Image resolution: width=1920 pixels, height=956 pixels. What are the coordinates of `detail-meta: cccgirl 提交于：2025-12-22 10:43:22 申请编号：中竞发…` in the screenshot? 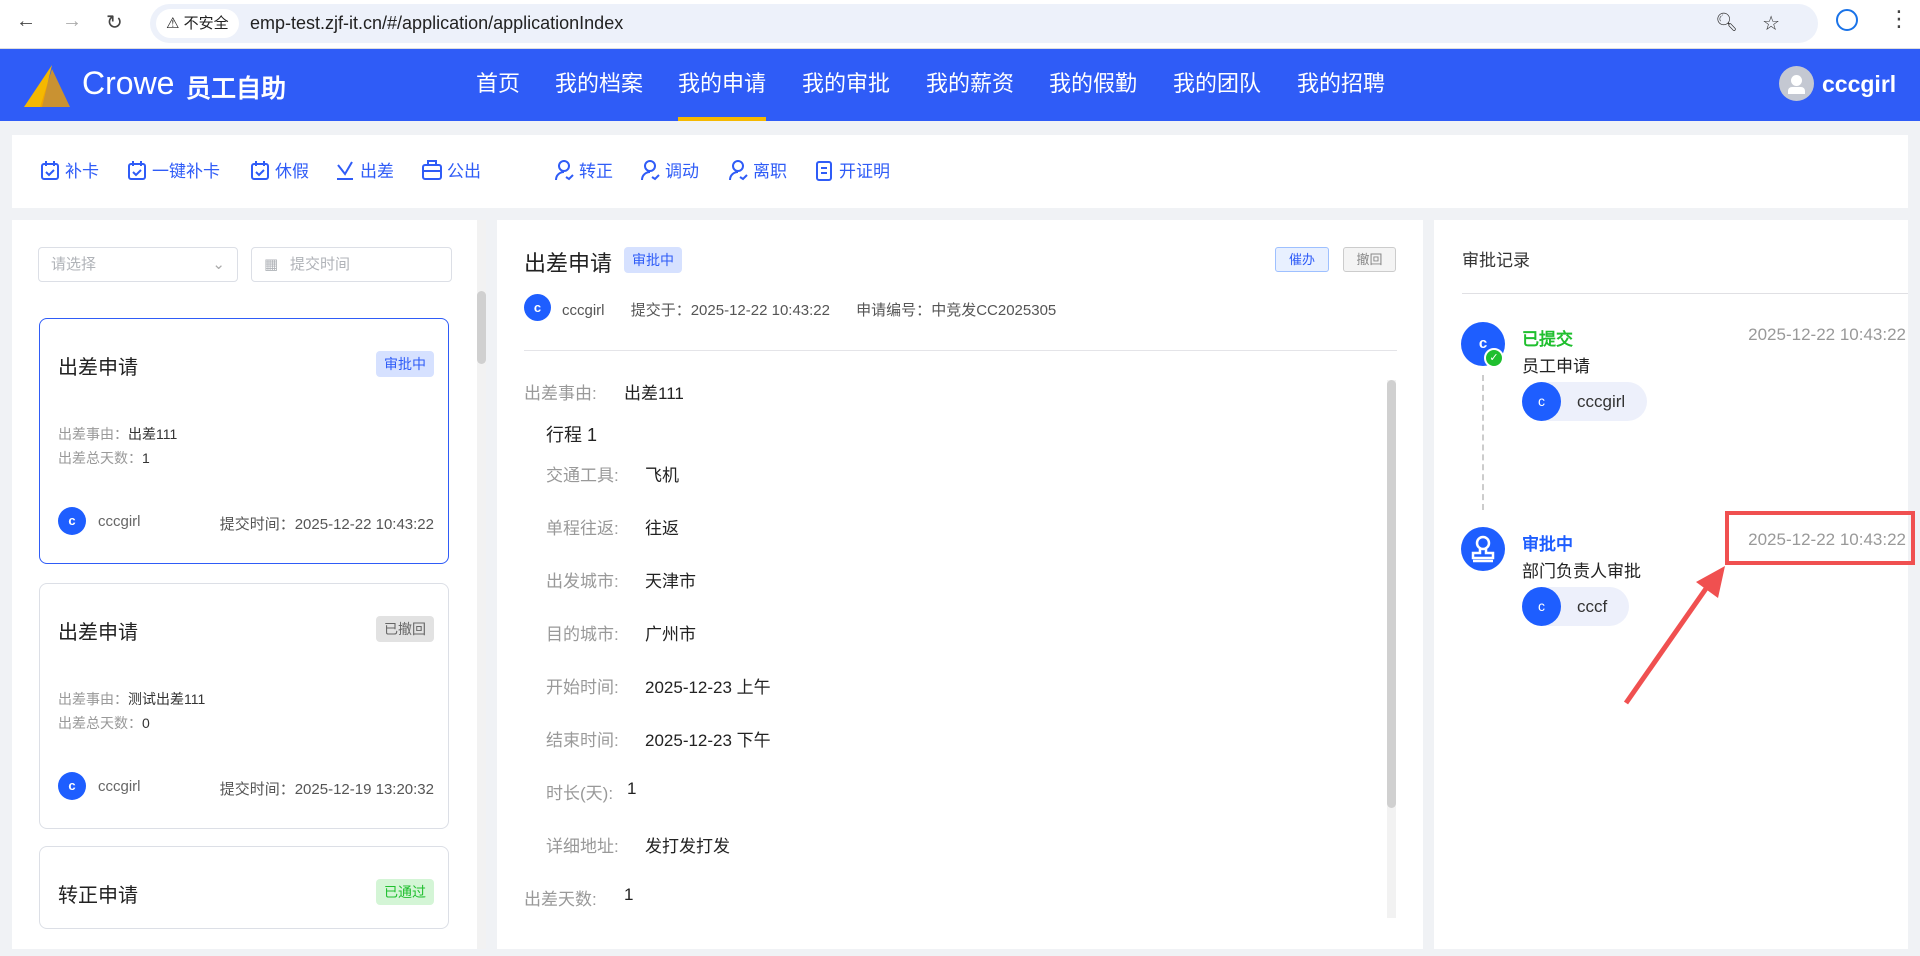 It's located at (809, 310).